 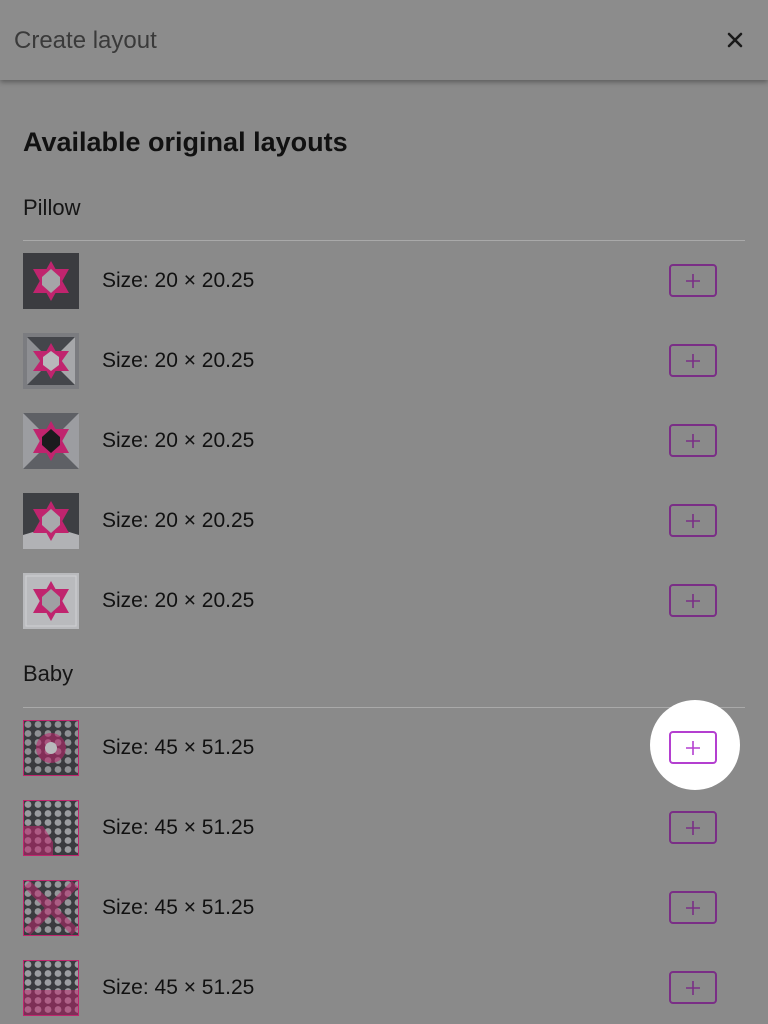 What do you see at coordinates (185, 142) in the screenshot?
I see `page-heading: Available original layouts` at bounding box center [185, 142].